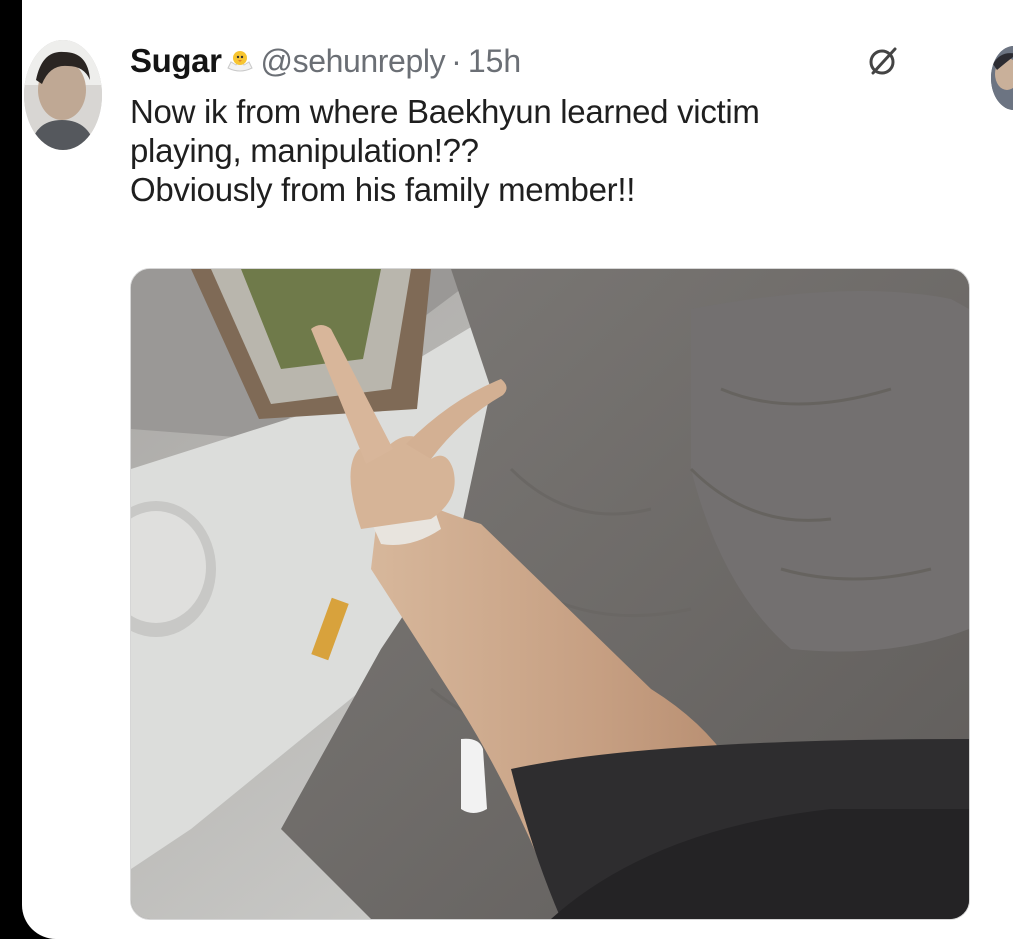 This screenshot has height=939, width=1013. What do you see at coordinates (240, 61) in the screenshot?
I see `chick-emoji-icon` at bounding box center [240, 61].